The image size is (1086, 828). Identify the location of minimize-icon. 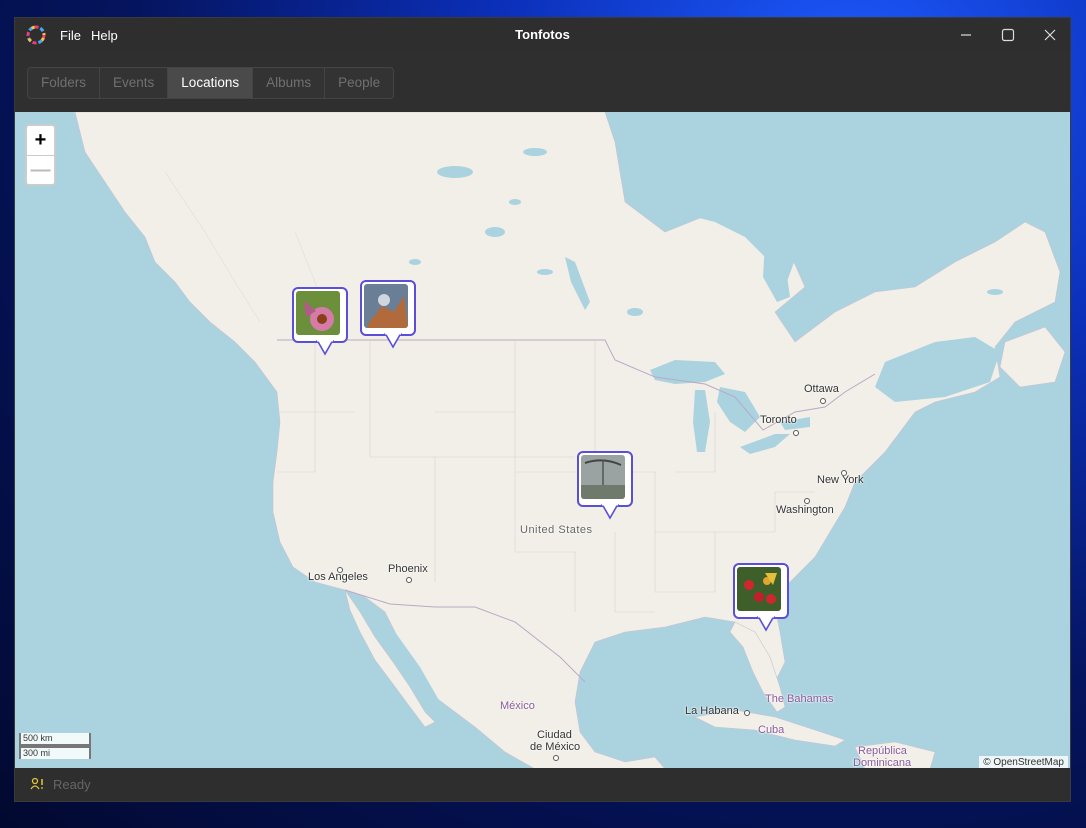
(966, 35).